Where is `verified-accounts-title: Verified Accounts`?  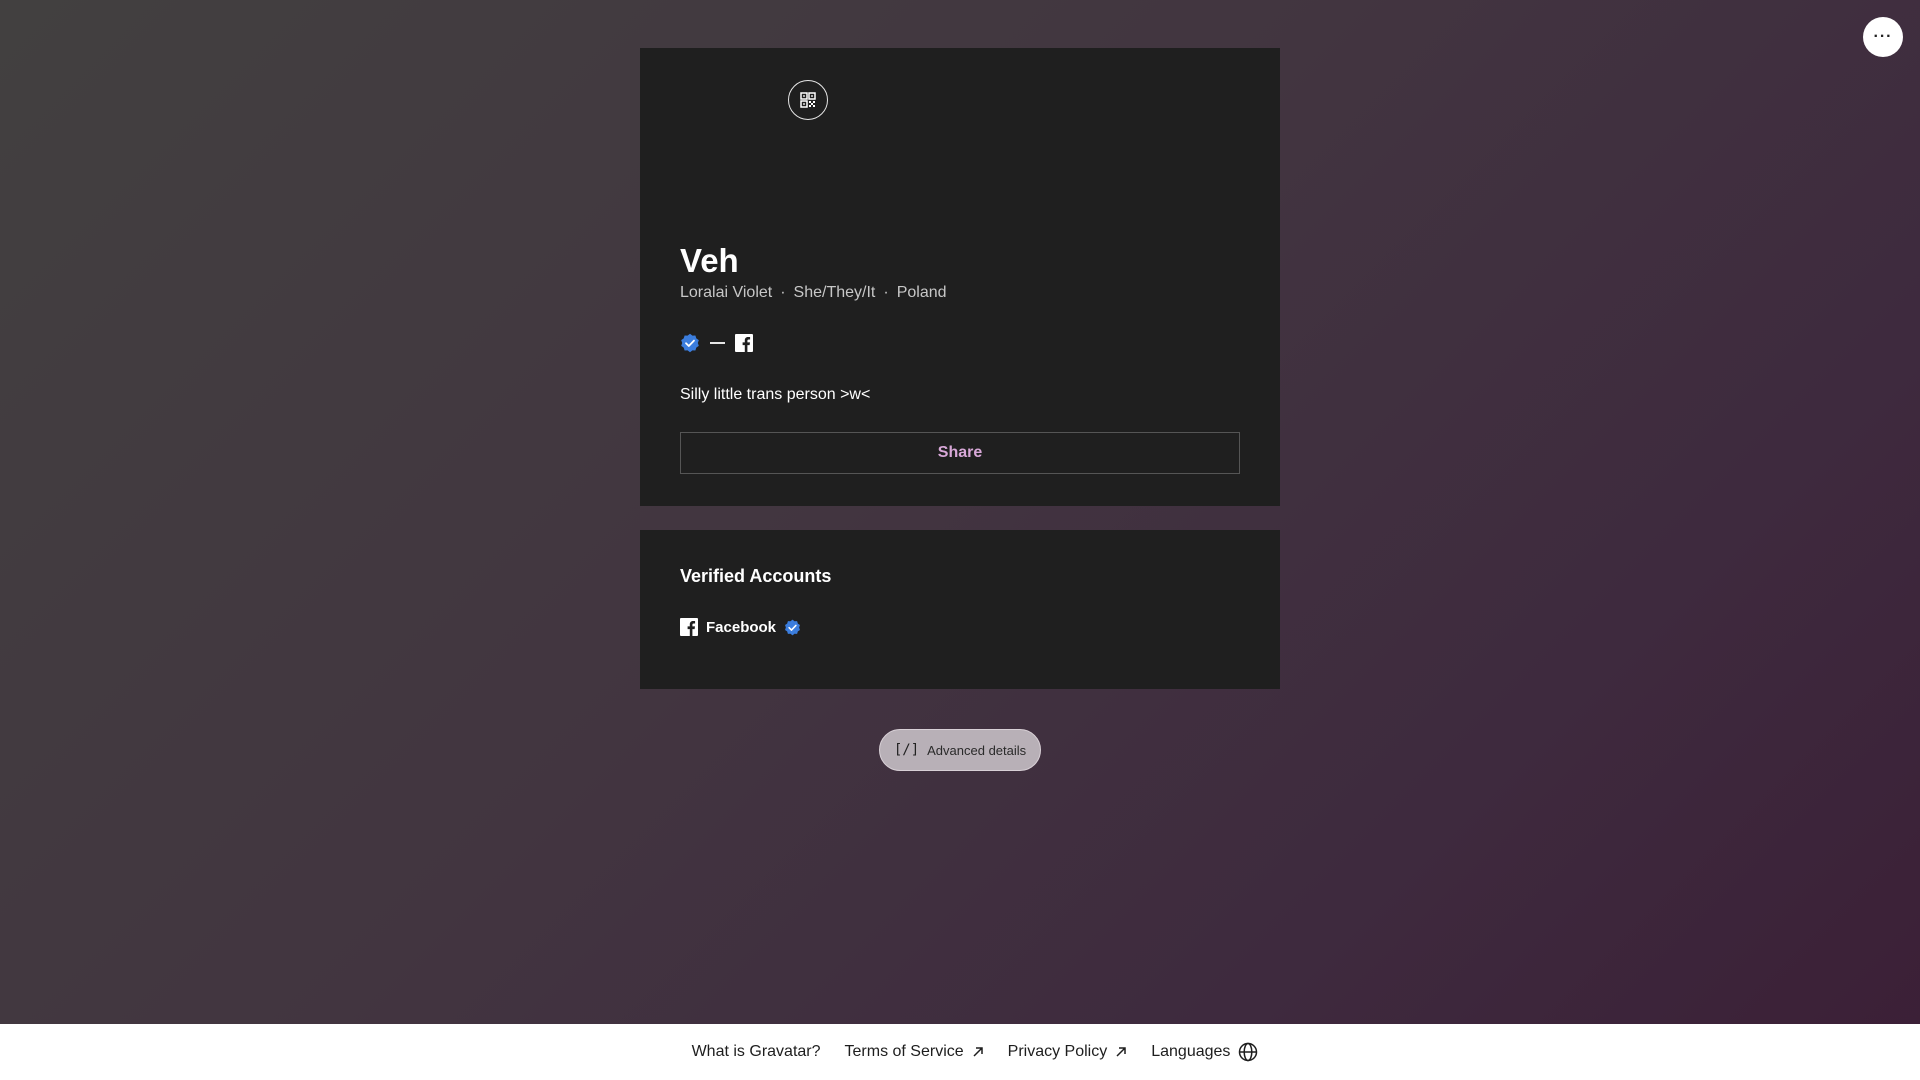
verified-accounts-title: Verified Accounts is located at coordinates (756, 576).